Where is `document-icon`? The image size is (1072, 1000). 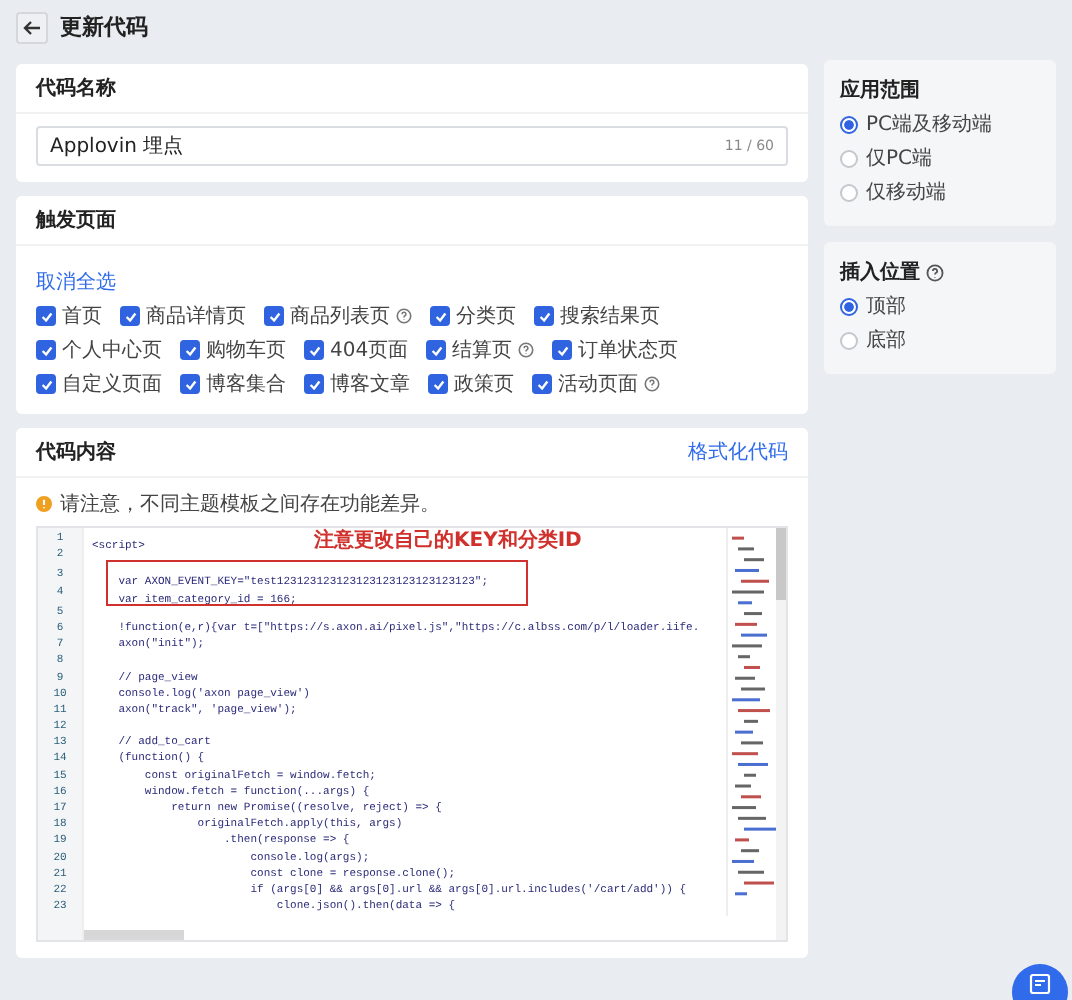 document-icon is located at coordinates (1040, 984).